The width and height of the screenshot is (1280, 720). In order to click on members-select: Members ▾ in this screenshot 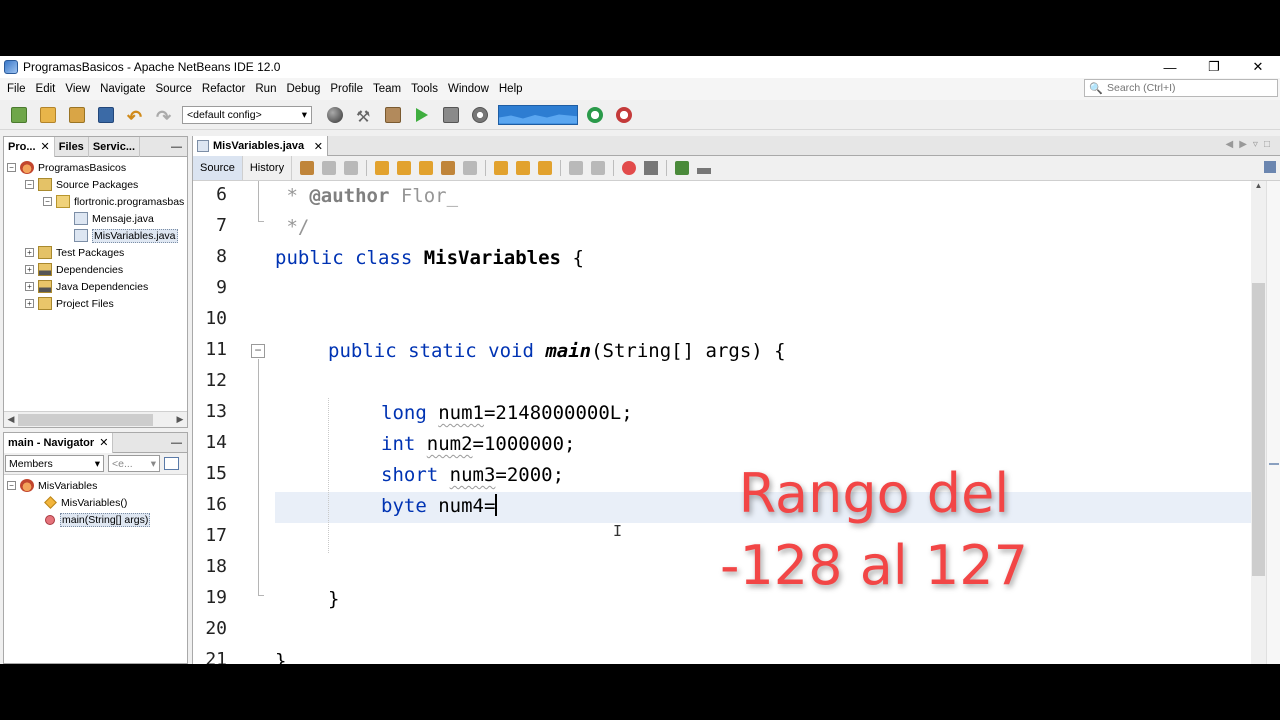, I will do `click(54, 463)`.